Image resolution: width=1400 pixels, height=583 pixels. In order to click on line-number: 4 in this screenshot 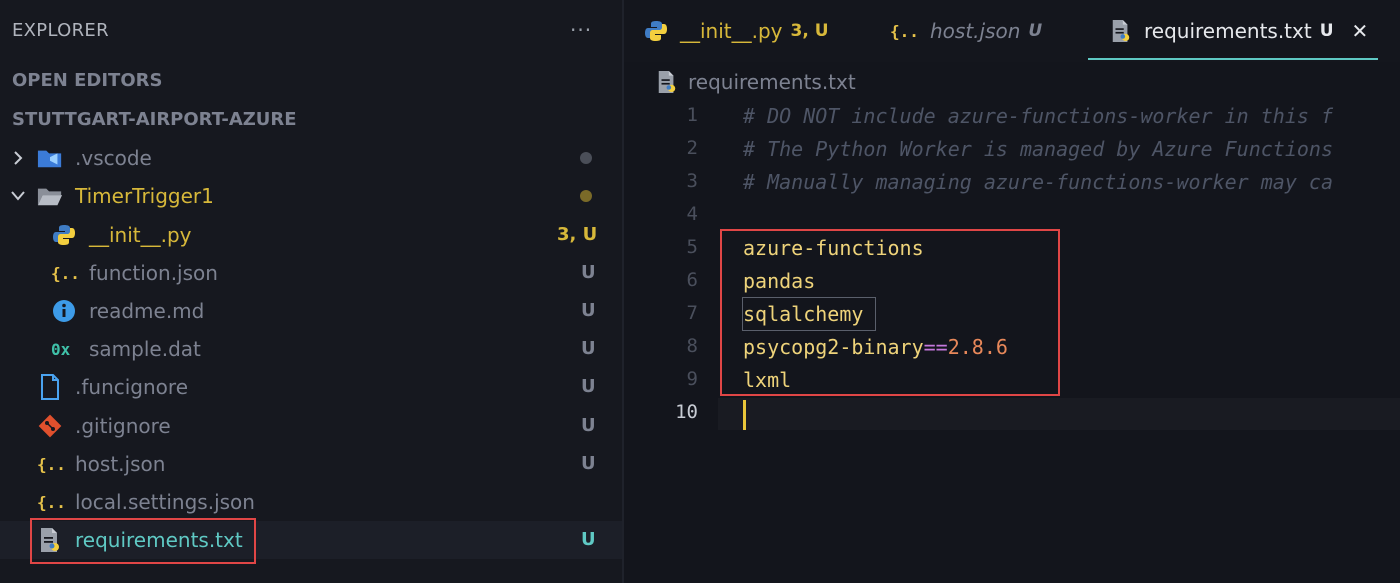, I will do `click(692, 214)`.